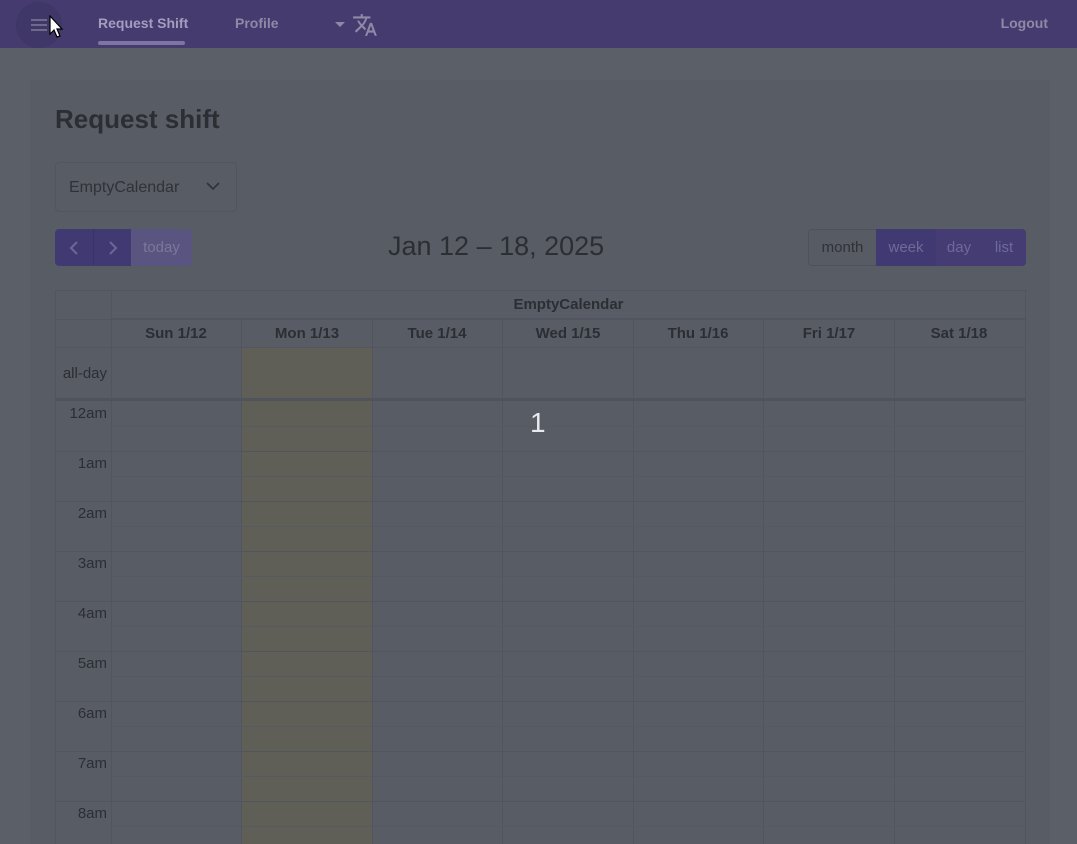 The image size is (1077, 844). I want to click on today-button: today, so click(161, 247).